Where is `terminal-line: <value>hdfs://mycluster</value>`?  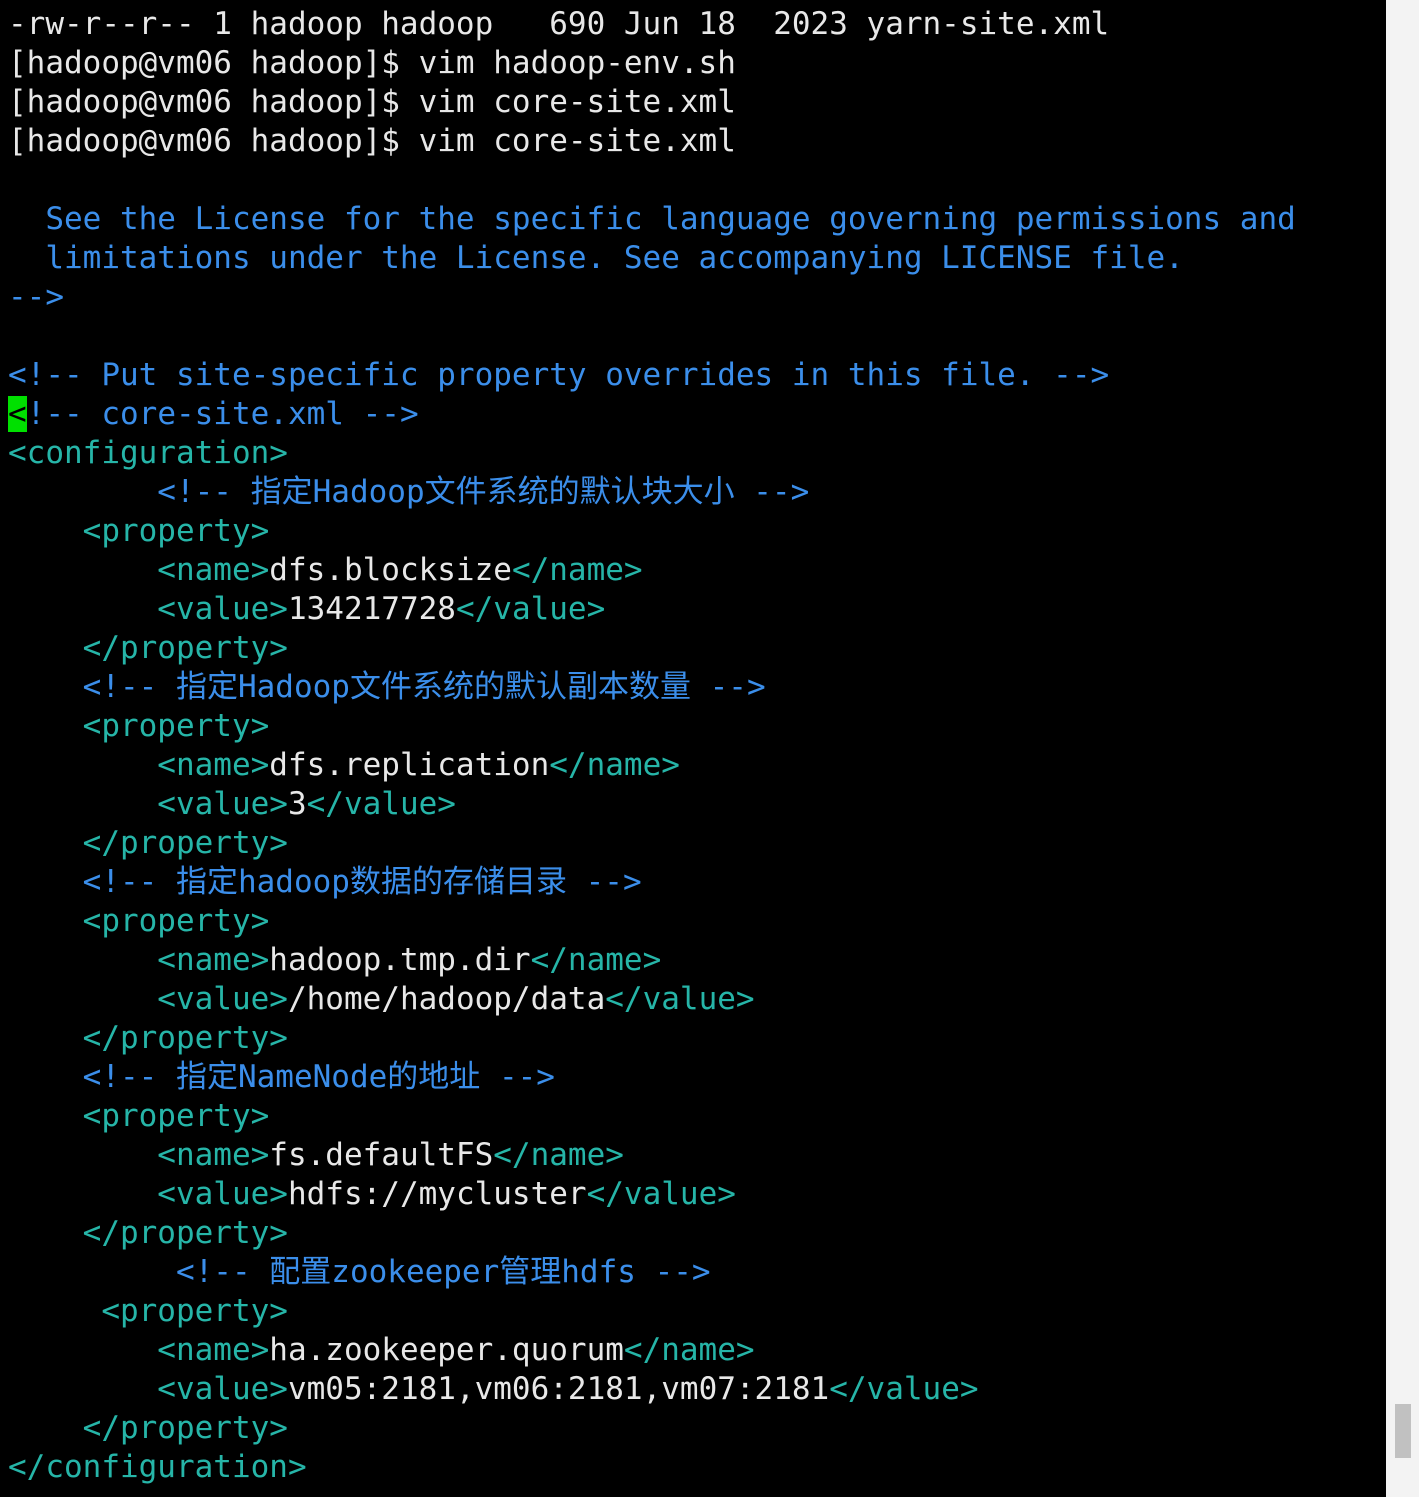
terminal-line: <value>hdfs://mycluster</value> is located at coordinates (372, 1194).